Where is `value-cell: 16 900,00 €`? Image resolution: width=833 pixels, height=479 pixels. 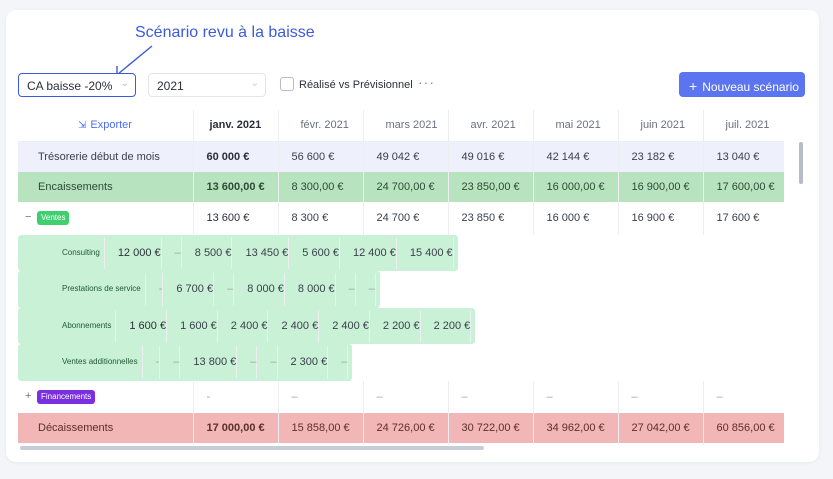 value-cell: 16 900,00 € is located at coordinates (661, 187).